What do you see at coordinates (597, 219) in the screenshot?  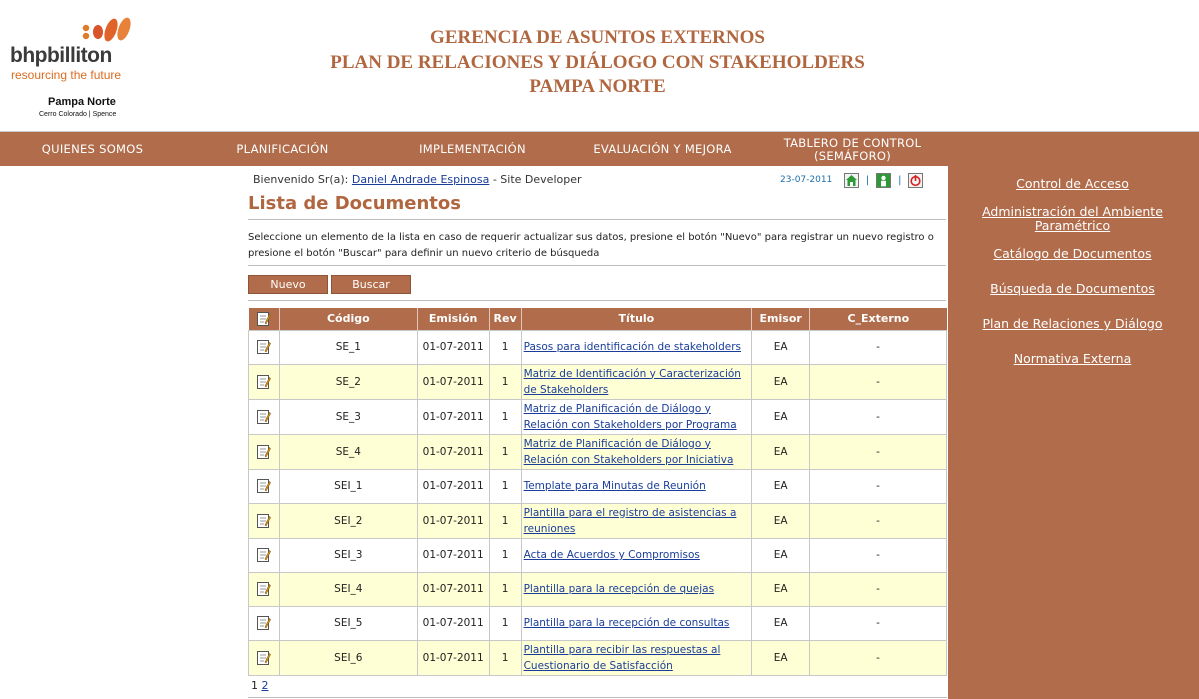 I see `divider` at bounding box center [597, 219].